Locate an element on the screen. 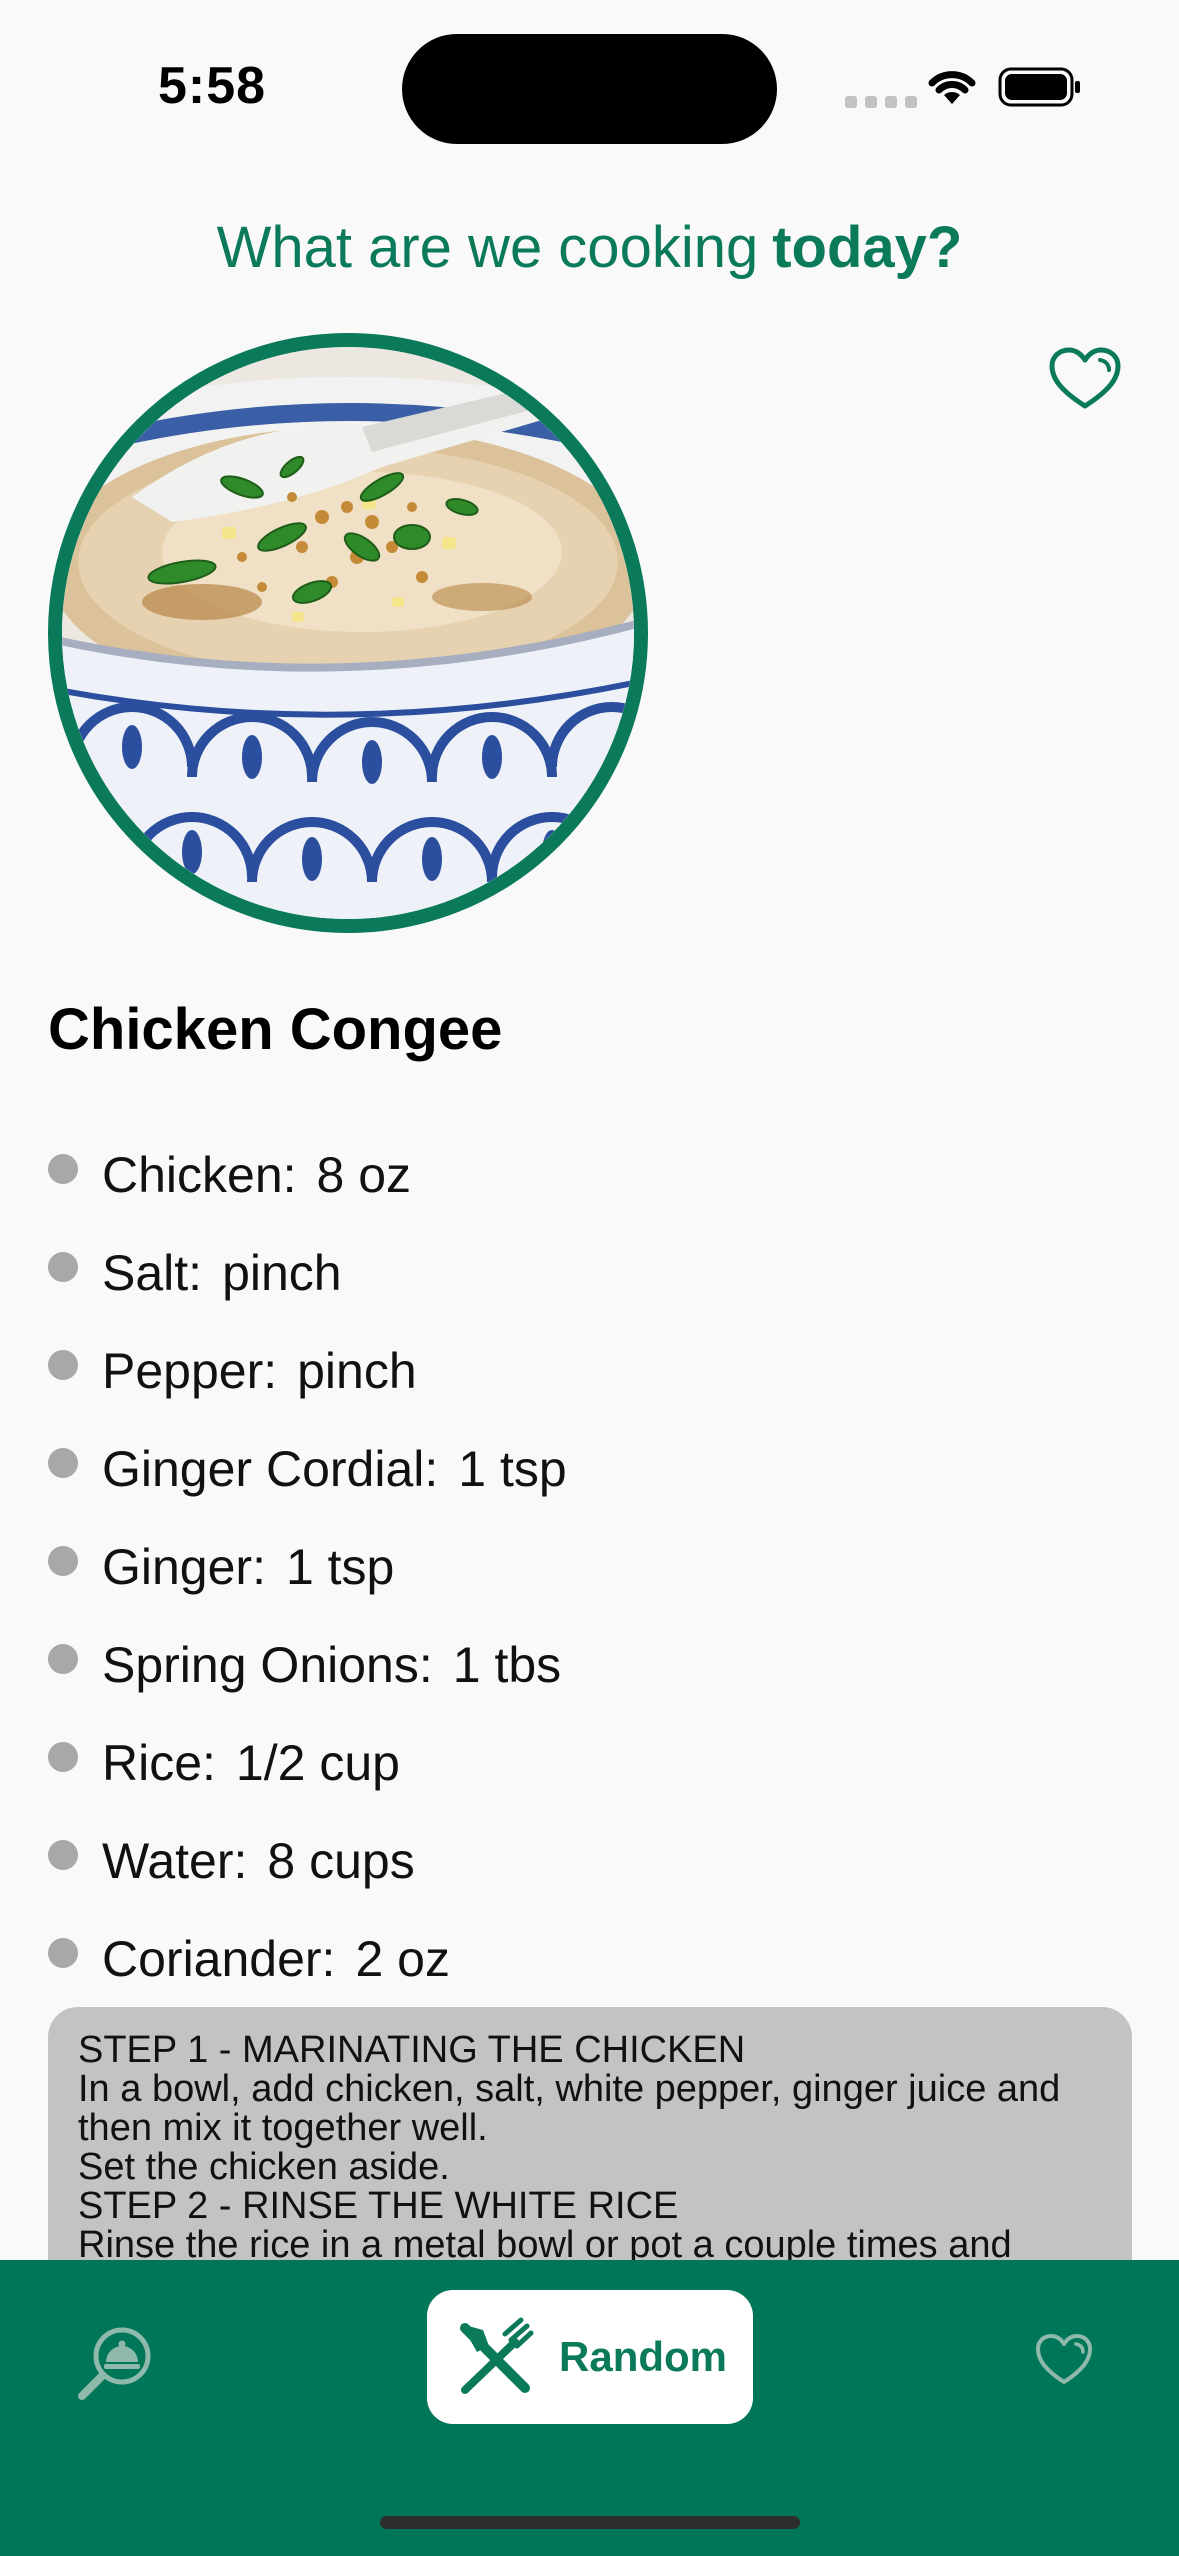 This screenshot has height=2556, width=1179. ingredient-item: Water: 8 cups is located at coordinates (307, 1861).